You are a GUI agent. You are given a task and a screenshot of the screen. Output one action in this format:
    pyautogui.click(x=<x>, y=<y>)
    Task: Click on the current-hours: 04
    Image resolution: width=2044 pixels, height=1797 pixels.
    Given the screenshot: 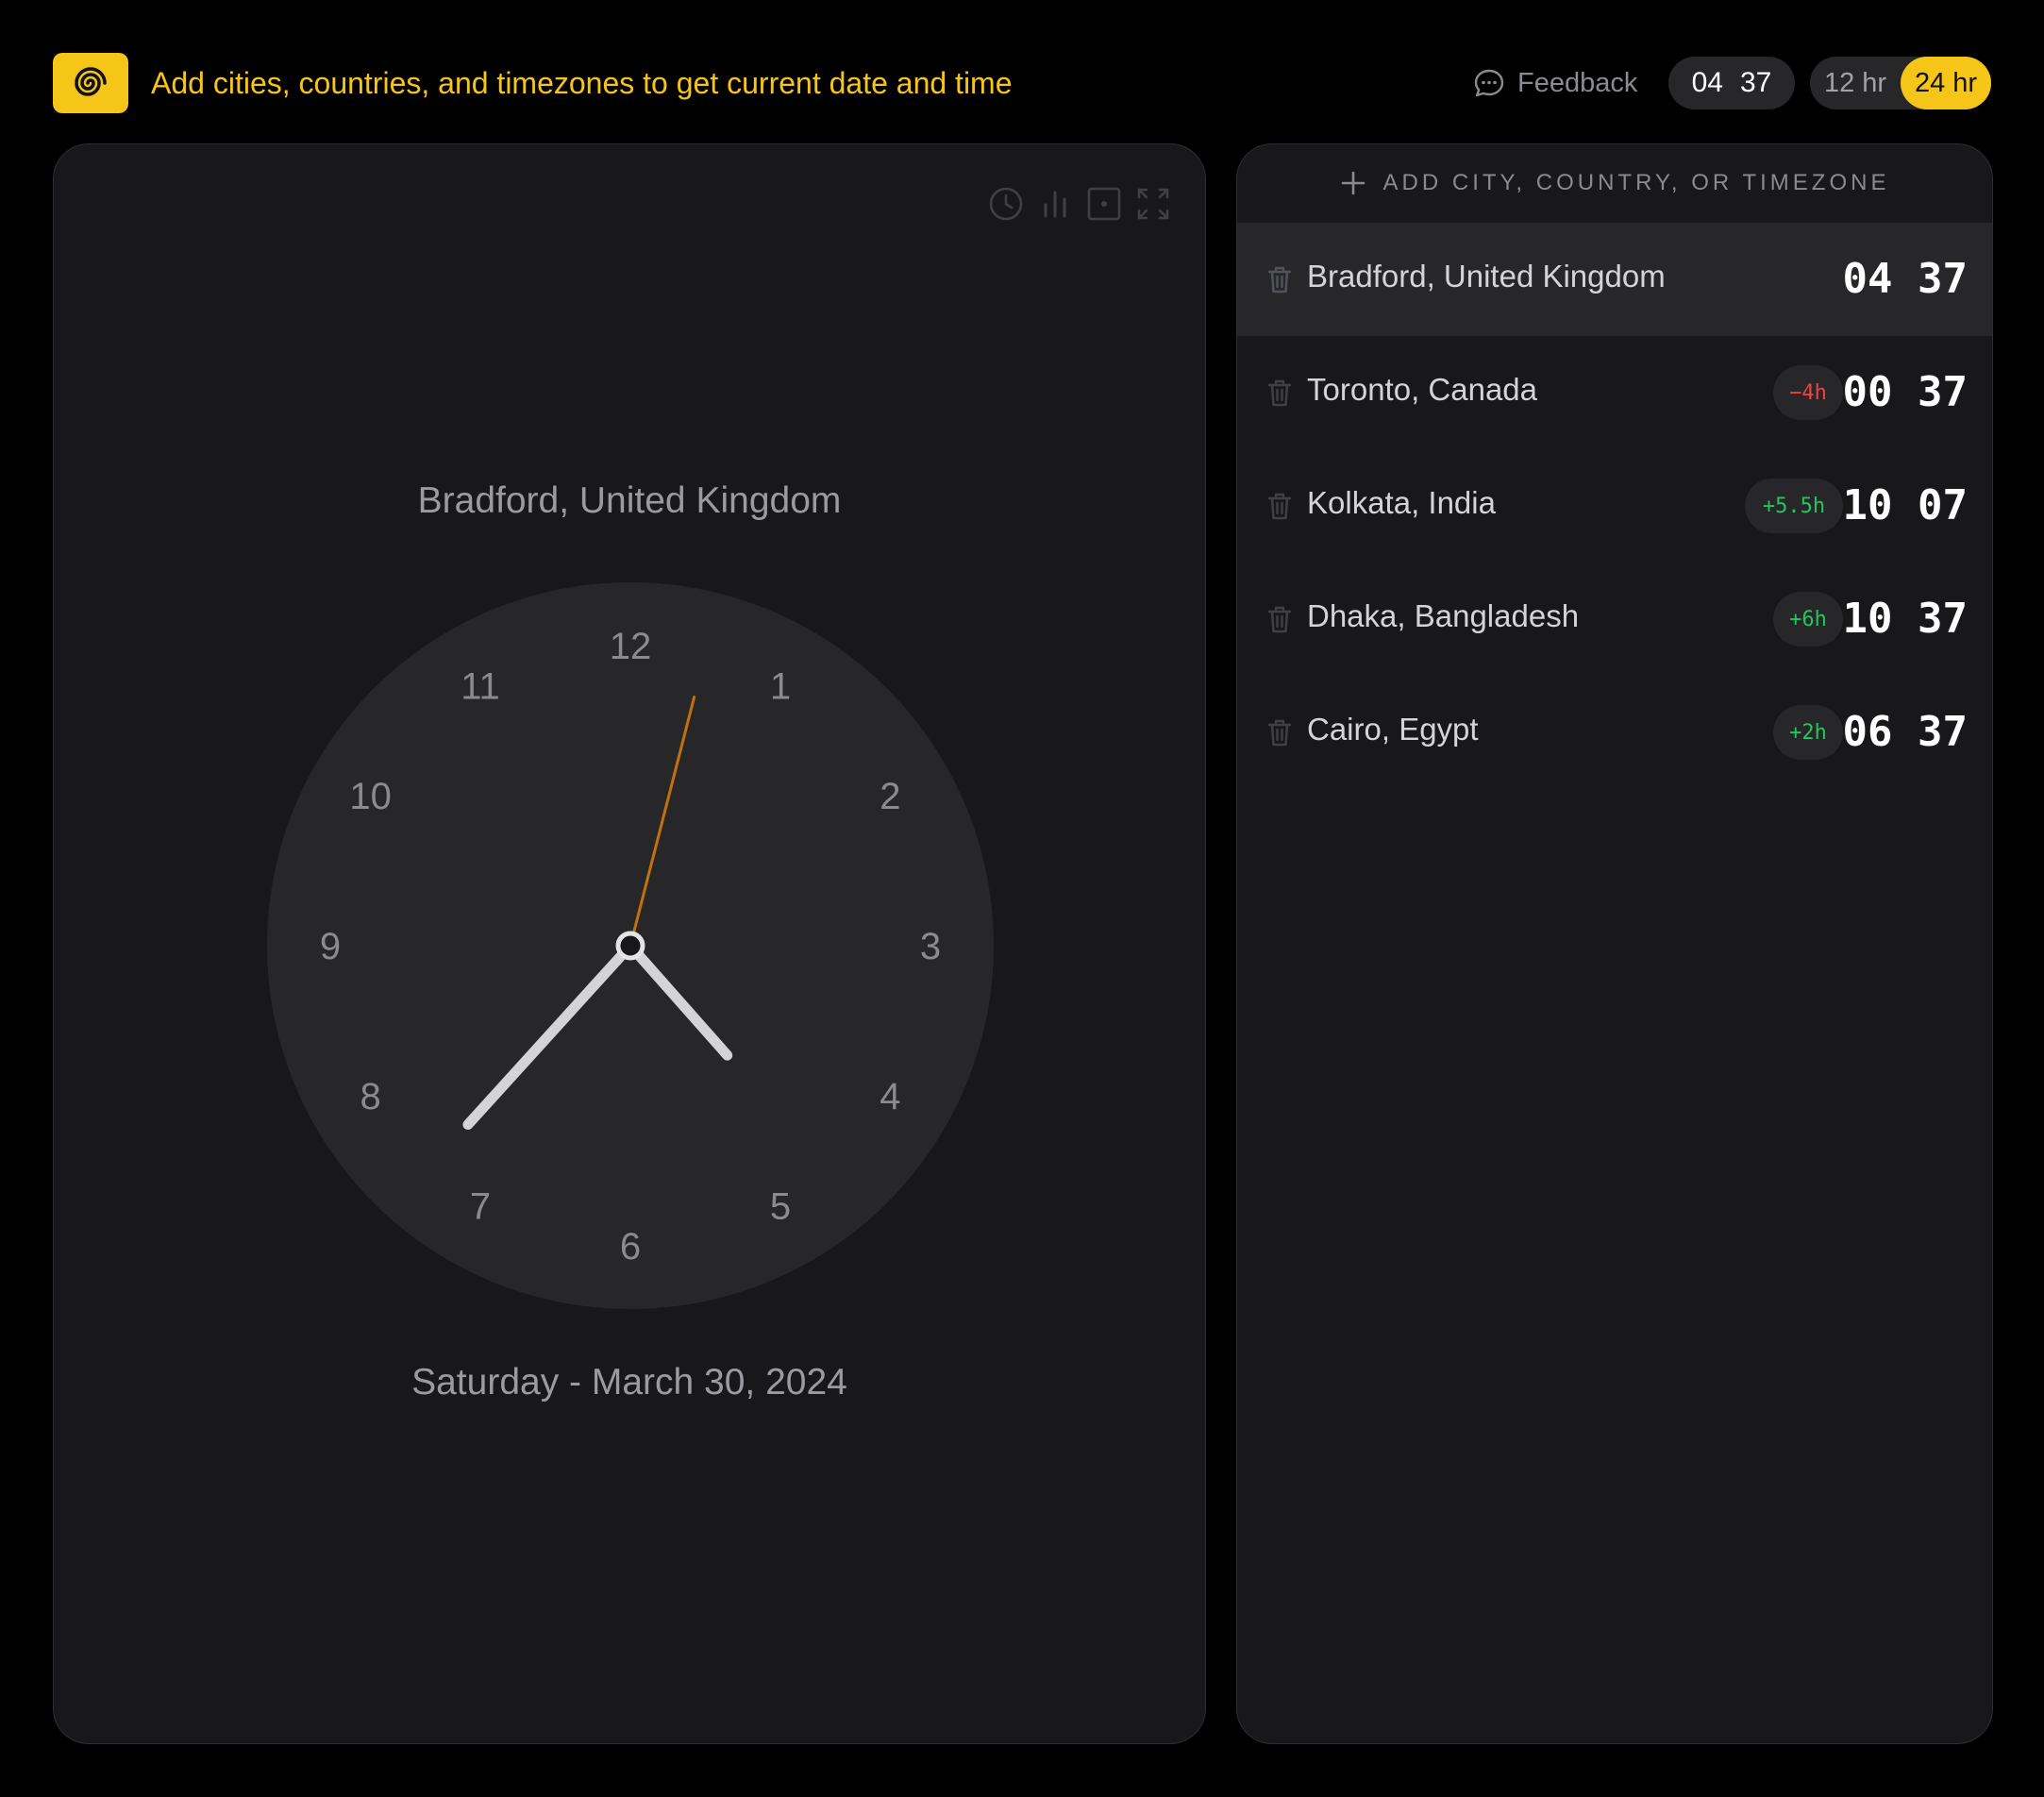 What is the action you would take?
    pyautogui.click(x=1707, y=82)
    